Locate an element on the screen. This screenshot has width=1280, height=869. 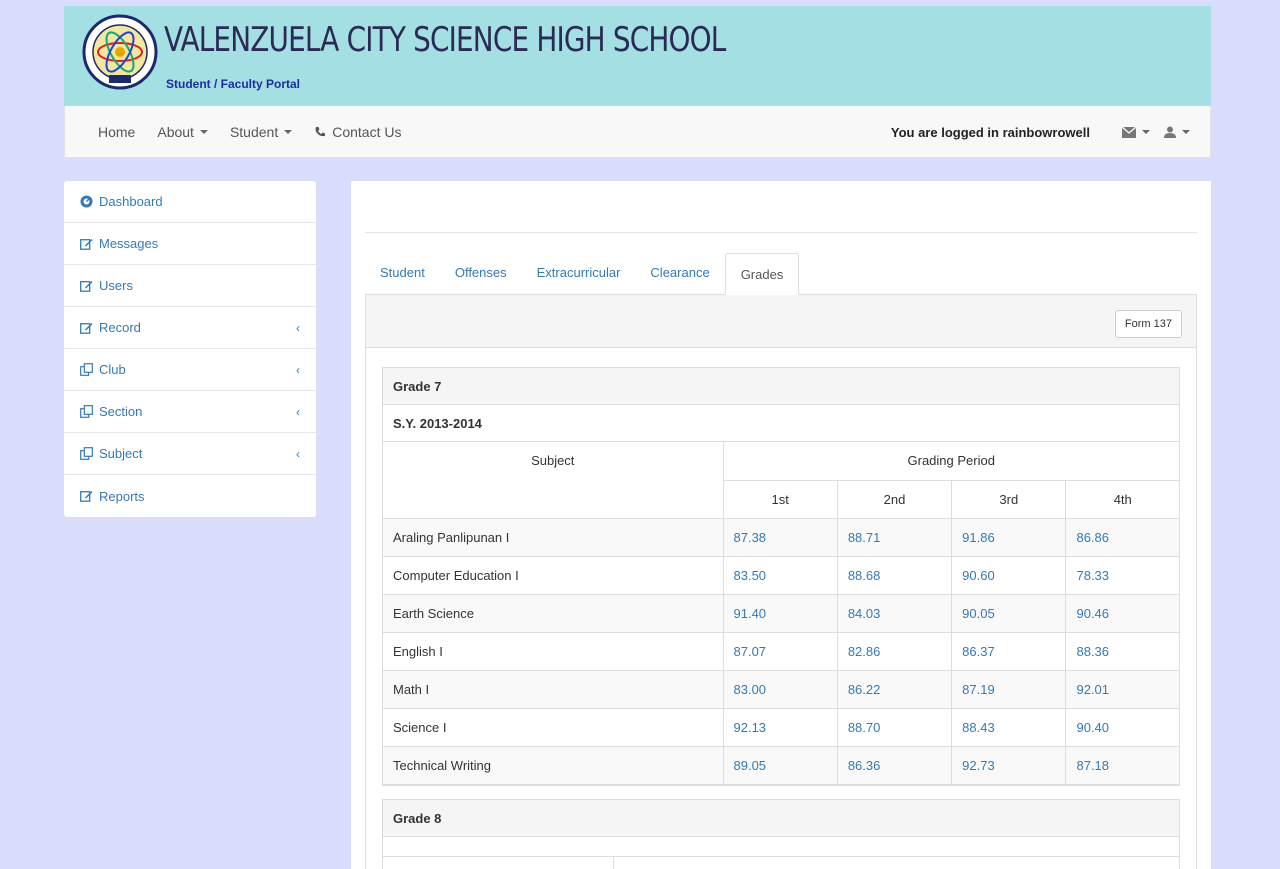
grade-cell: 92.73 is located at coordinates (1009, 765).